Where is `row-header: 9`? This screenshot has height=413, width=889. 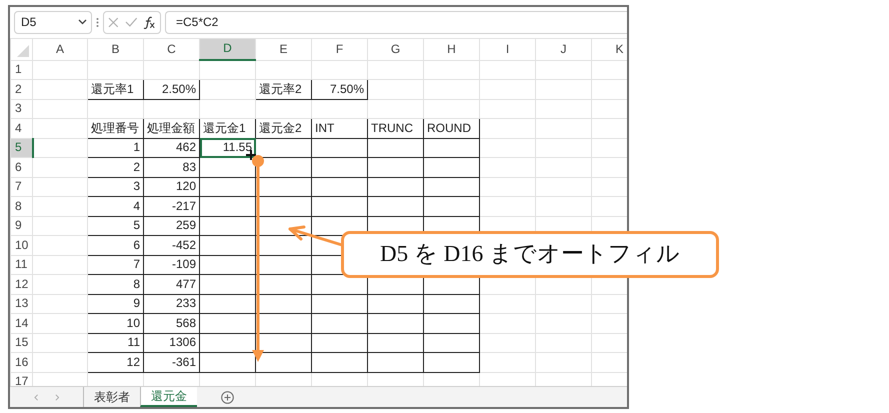
row-header: 9 is located at coordinates (21, 226).